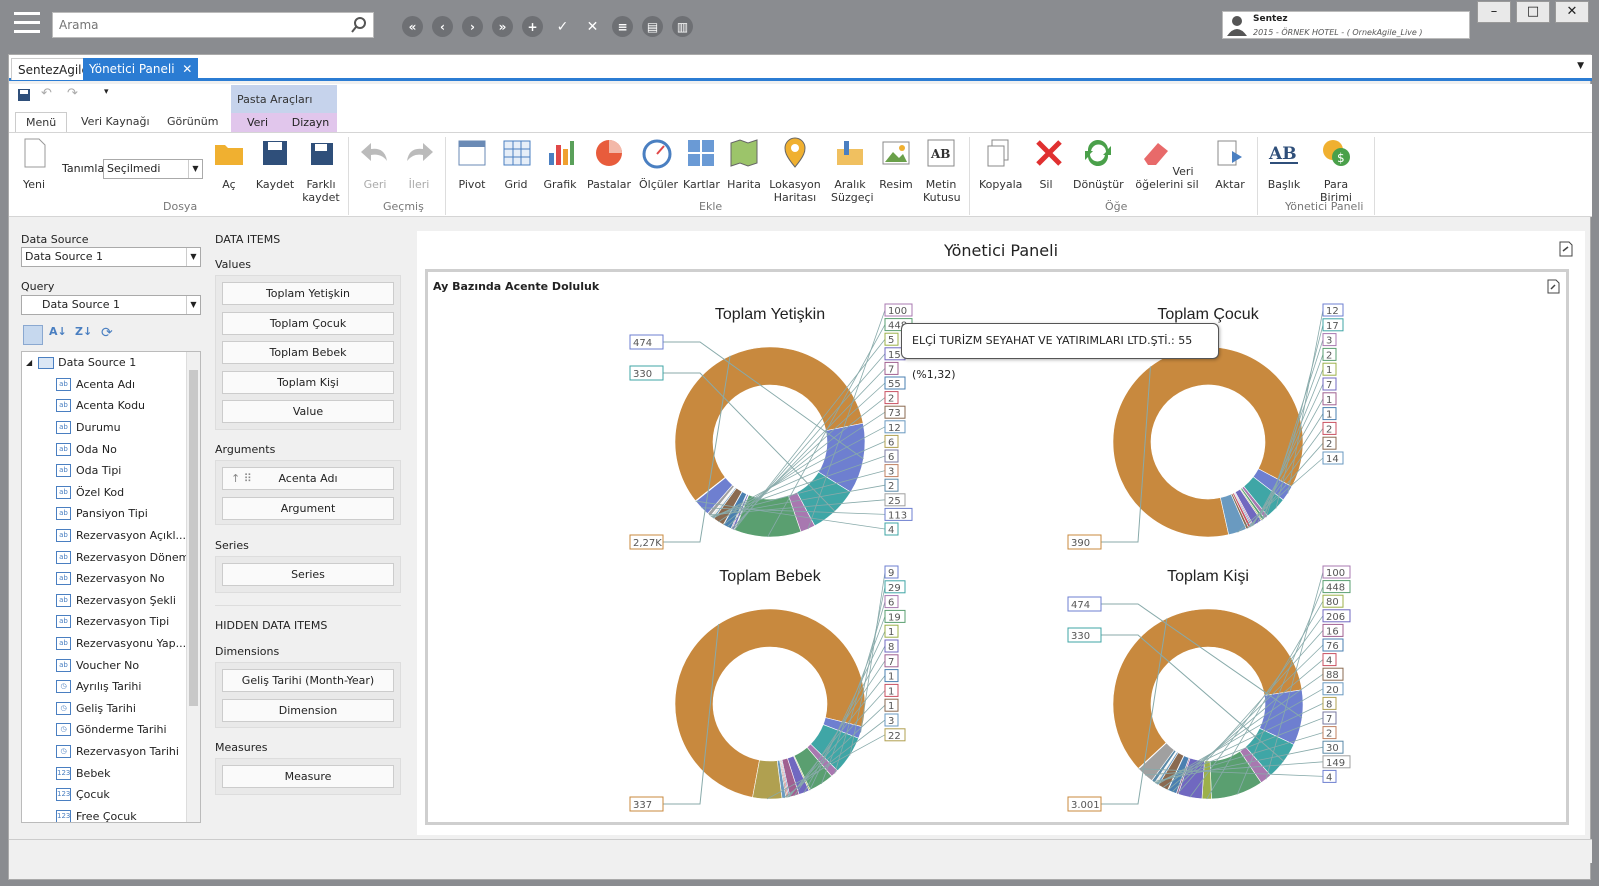 This screenshot has width=1599, height=886. I want to click on sort-az-icon: A↓, so click(59, 335).